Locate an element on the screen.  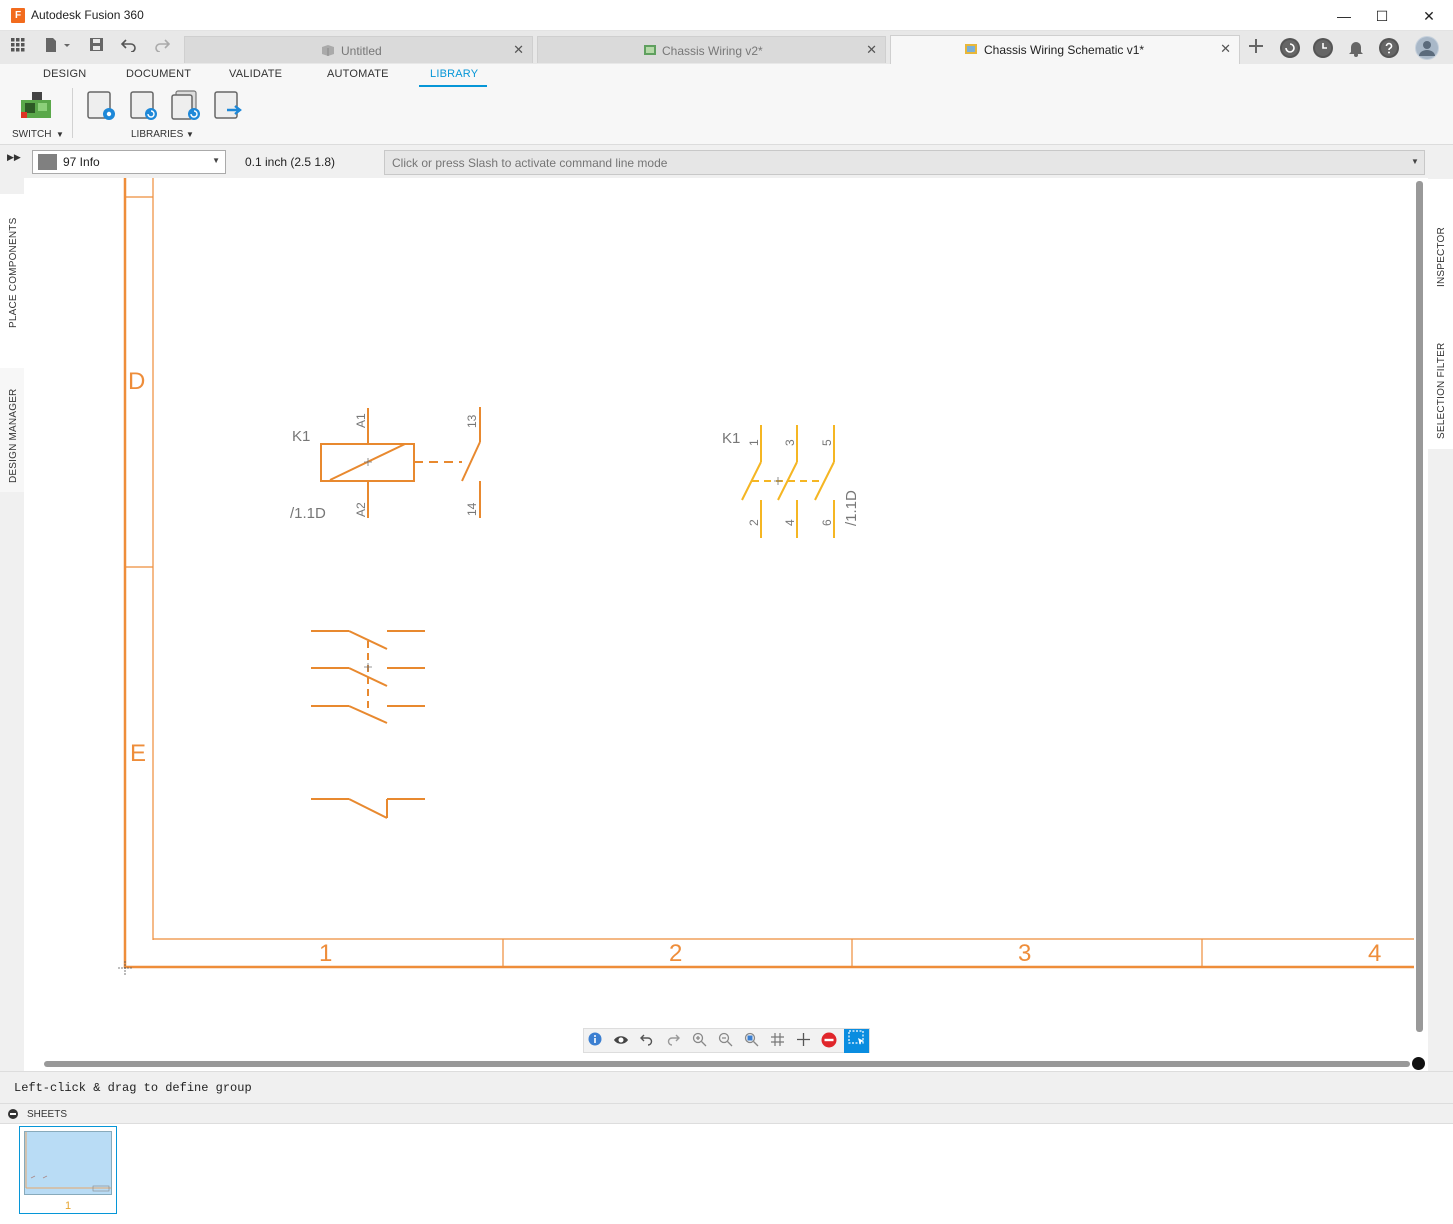
window-title: Autodesk Fusion 360 is located at coordinates (87, 15).